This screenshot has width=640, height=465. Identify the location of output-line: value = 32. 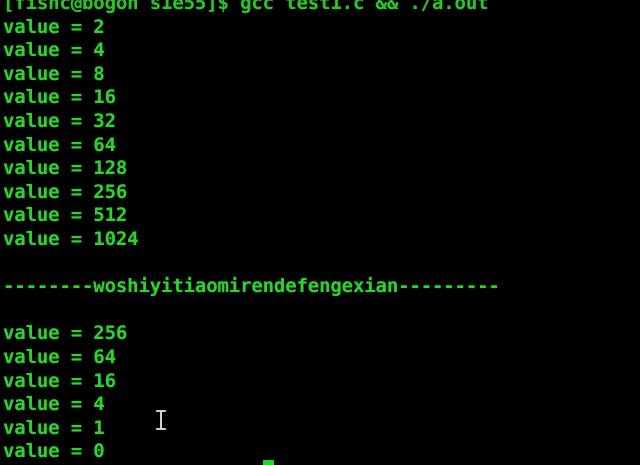
(59, 120).